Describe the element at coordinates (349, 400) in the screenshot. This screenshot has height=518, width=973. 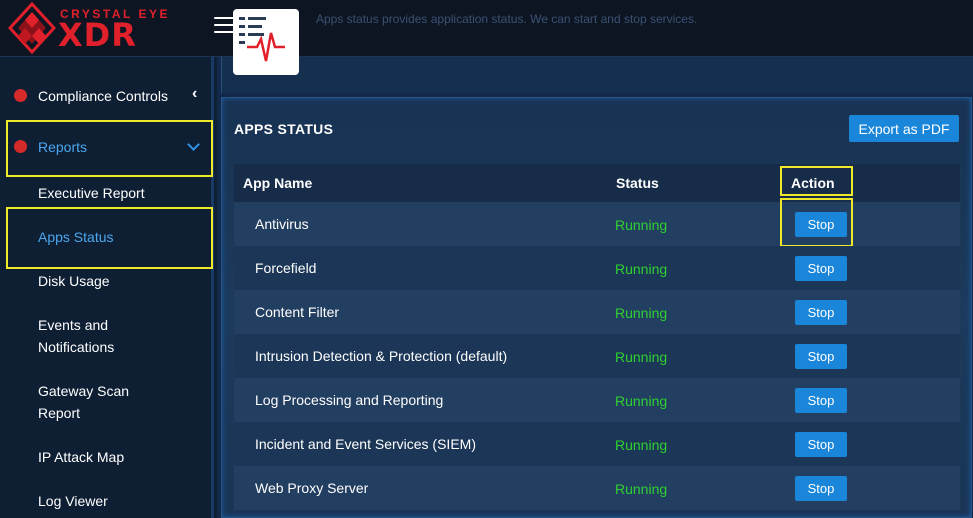
I see `app-name-cell: Log Processing and Reporting` at that location.